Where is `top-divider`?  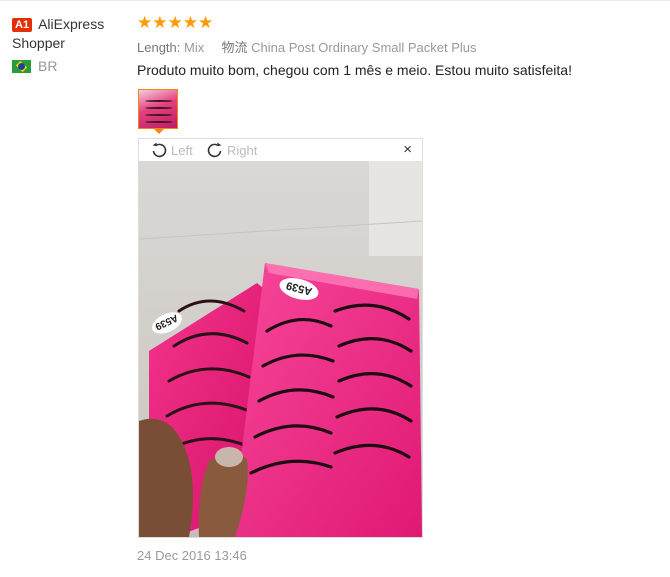 top-divider is located at coordinates (335, 0).